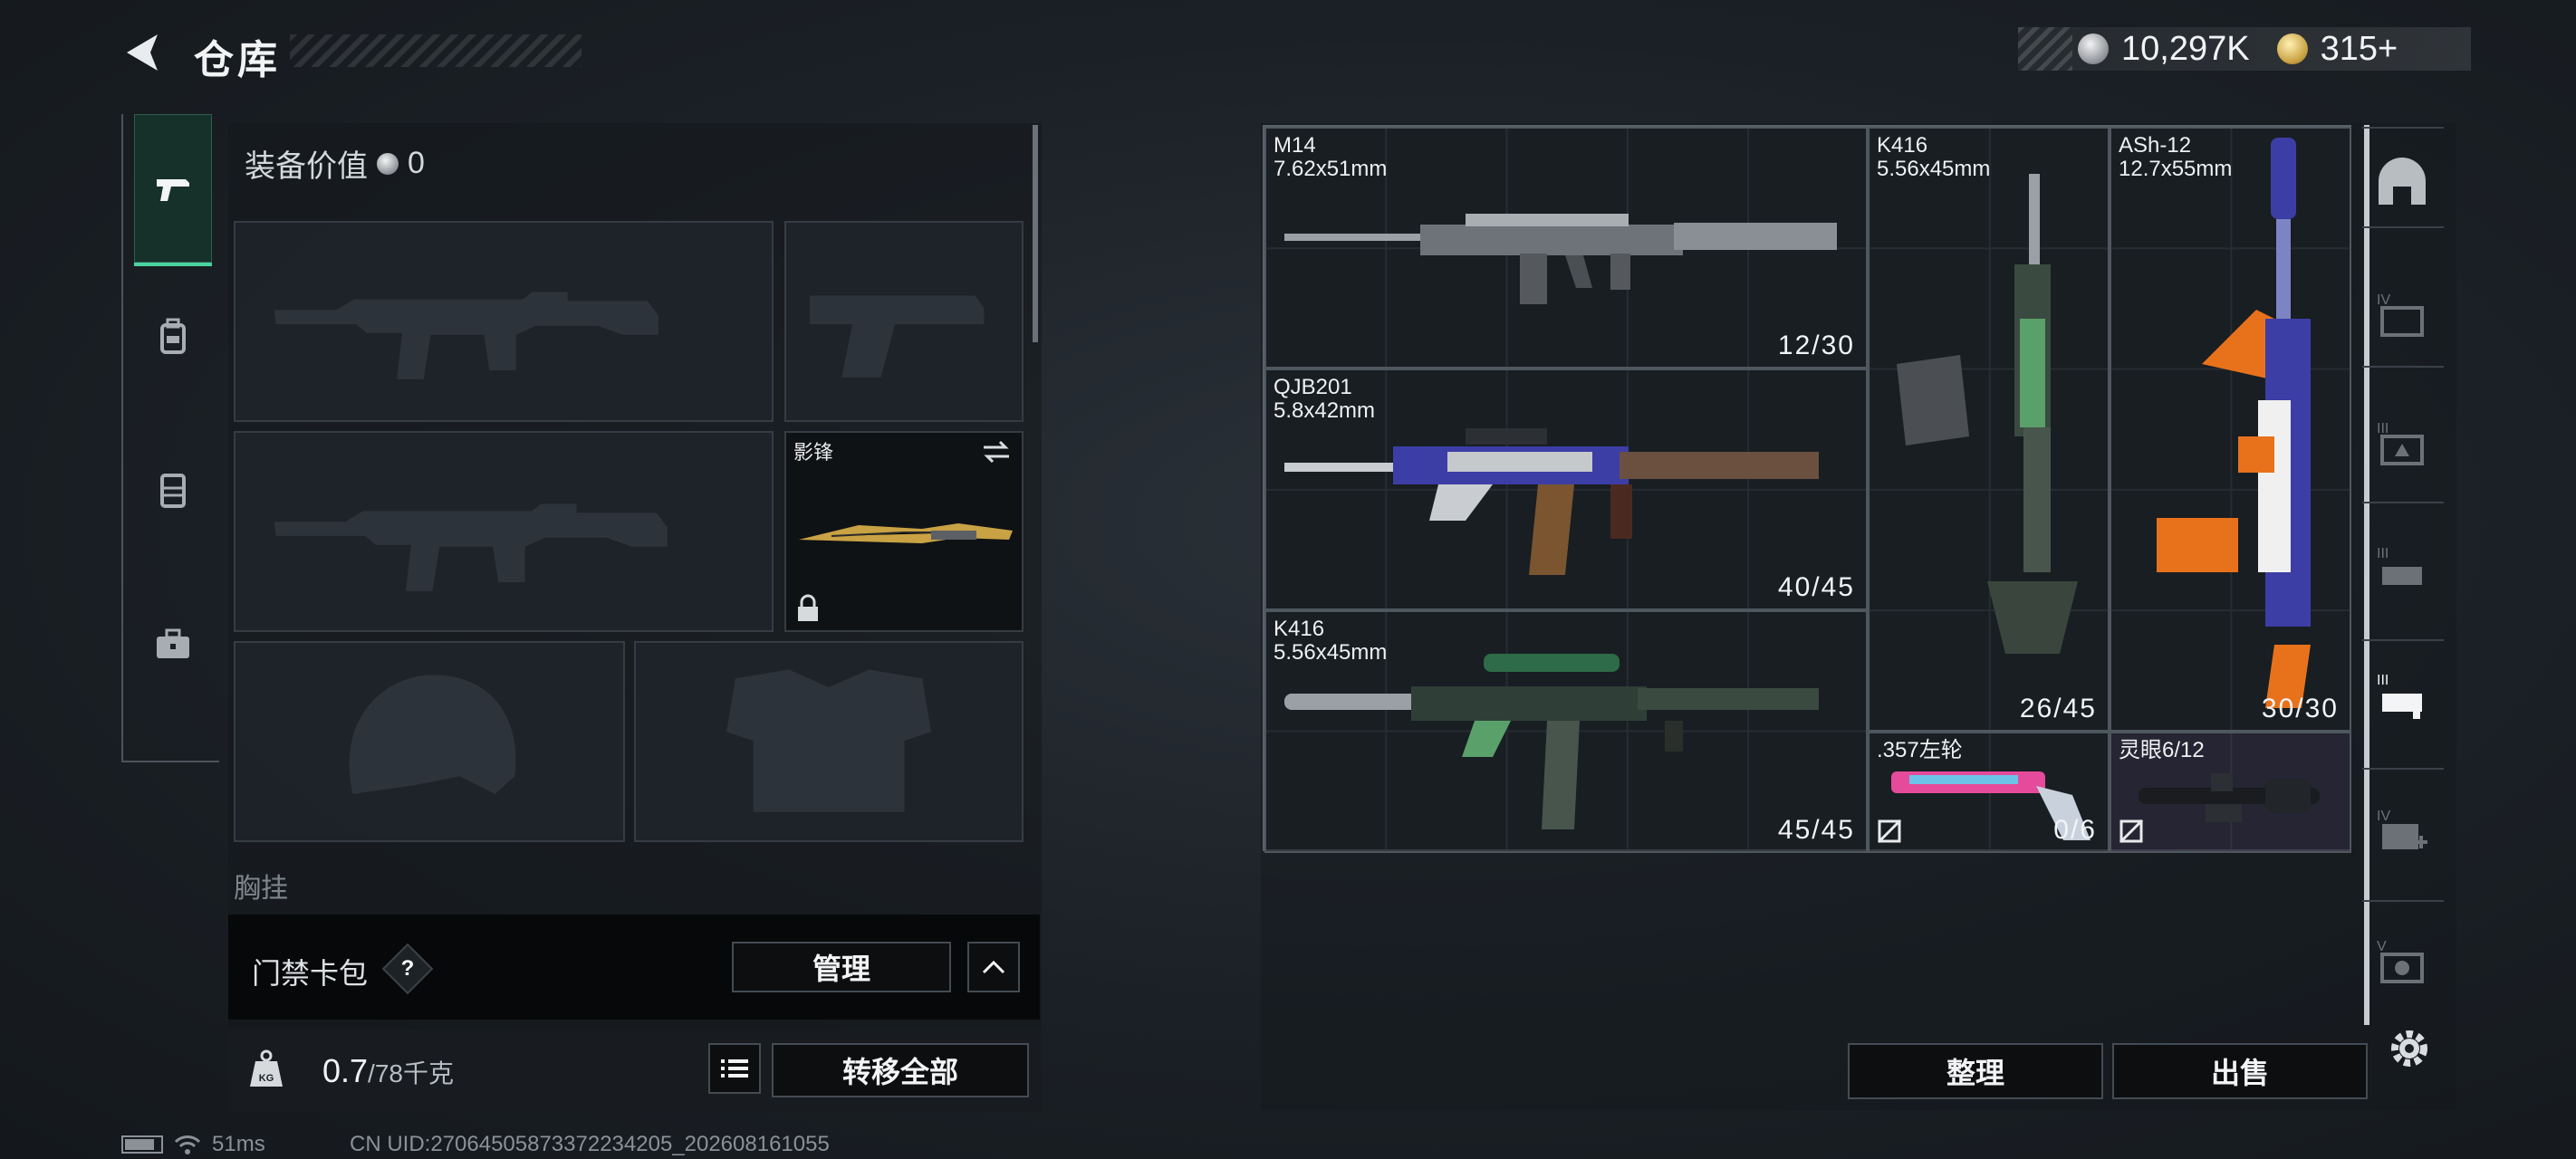 This screenshot has height=1159, width=2576. I want to click on back-button, so click(145, 52).